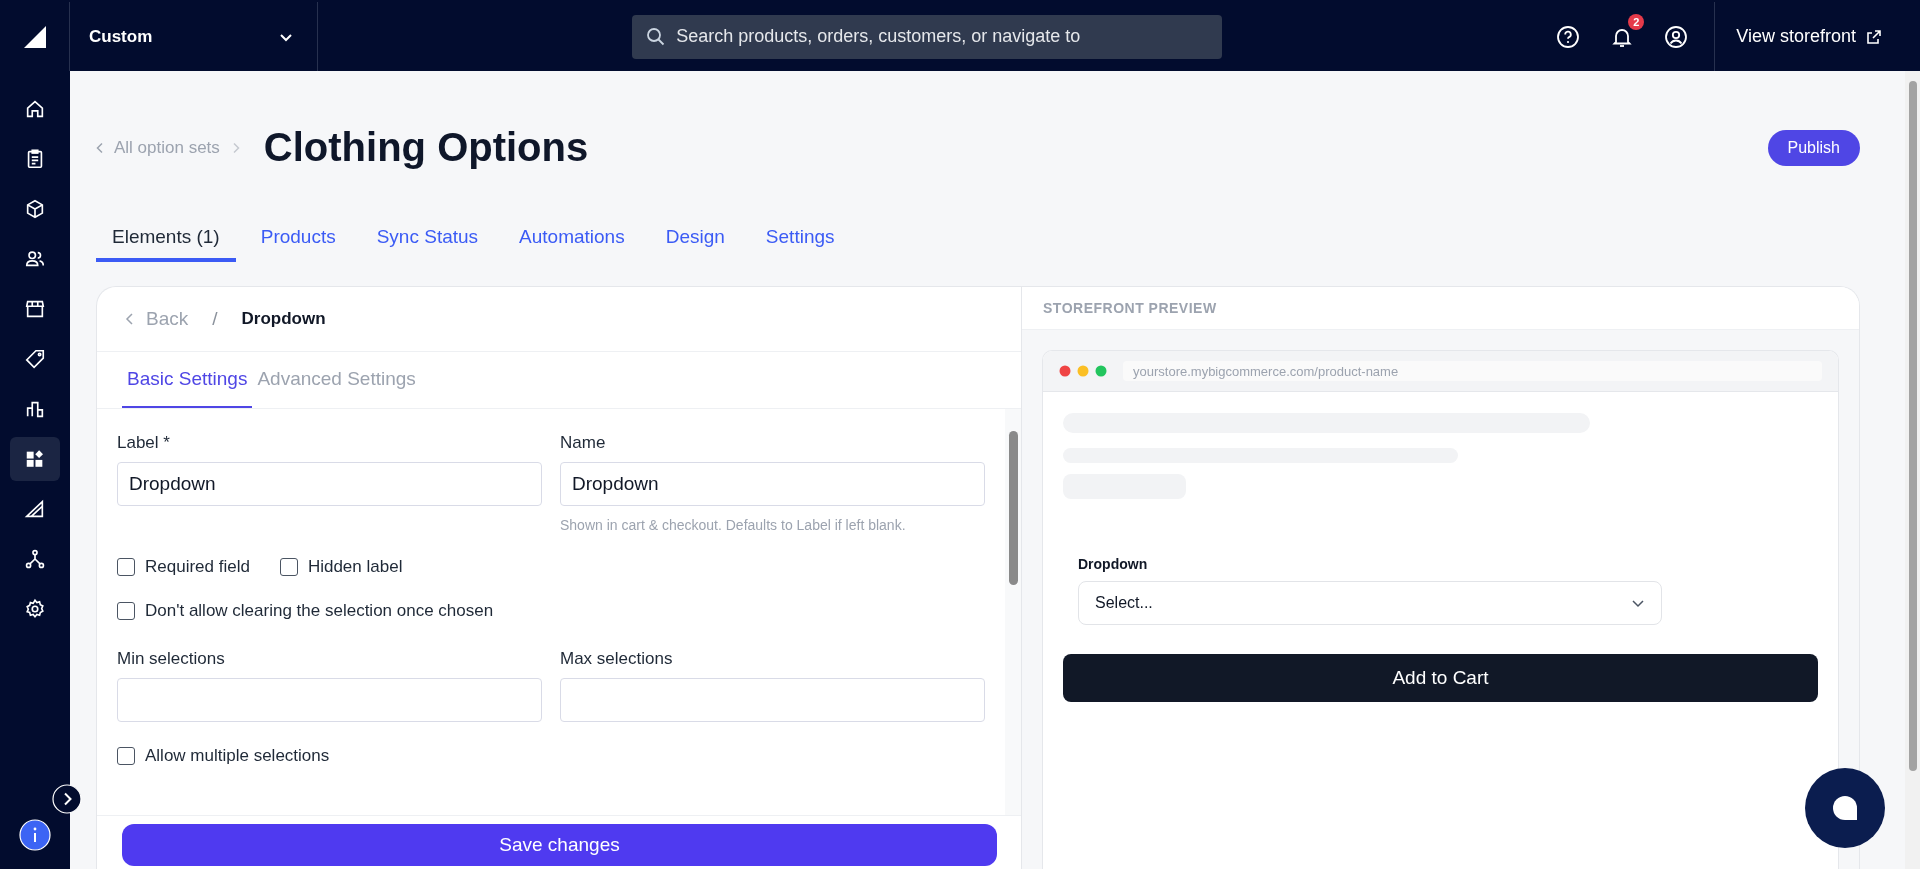 The image size is (1920, 869). I want to click on store-selector: Custom, so click(194, 36).